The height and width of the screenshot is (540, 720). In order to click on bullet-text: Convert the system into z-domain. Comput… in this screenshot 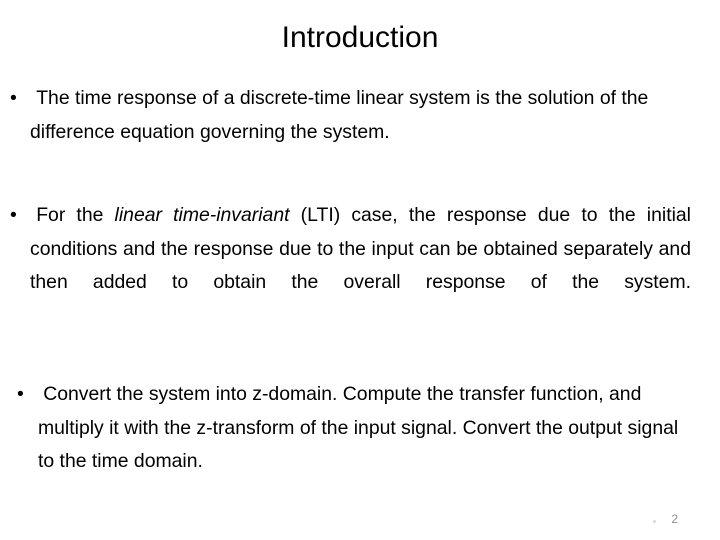, I will do `click(358, 427)`.